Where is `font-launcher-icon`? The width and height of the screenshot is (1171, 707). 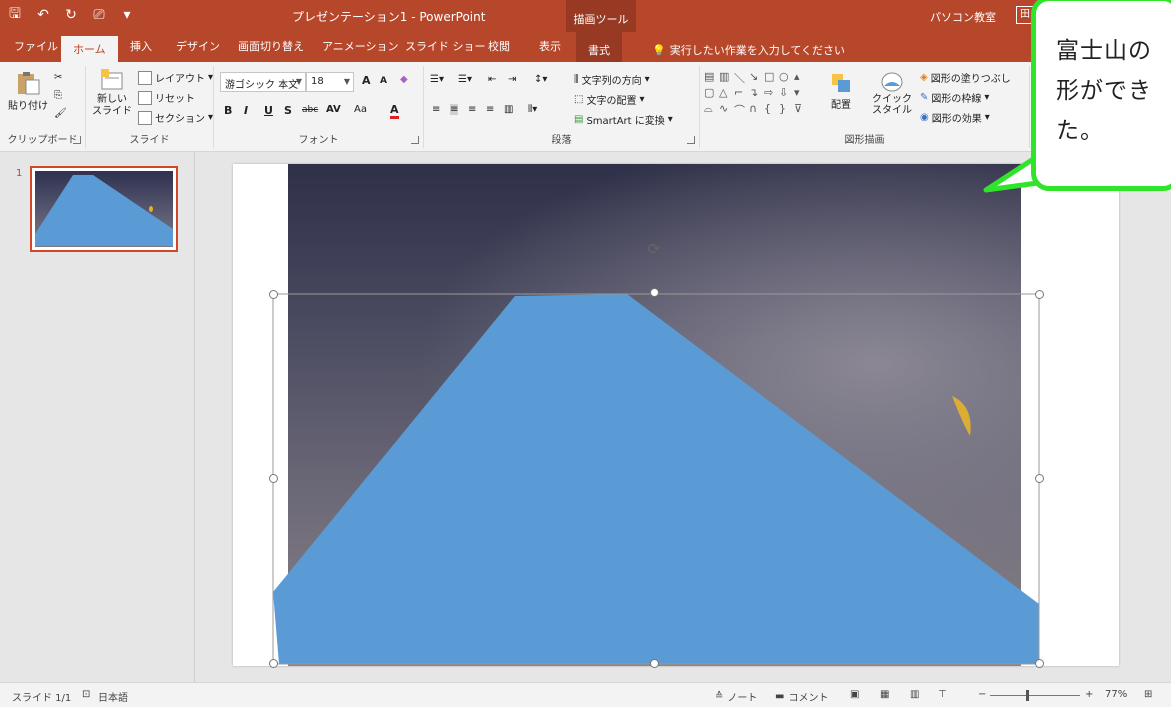
font-launcher-icon is located at coordinates (415, 140).